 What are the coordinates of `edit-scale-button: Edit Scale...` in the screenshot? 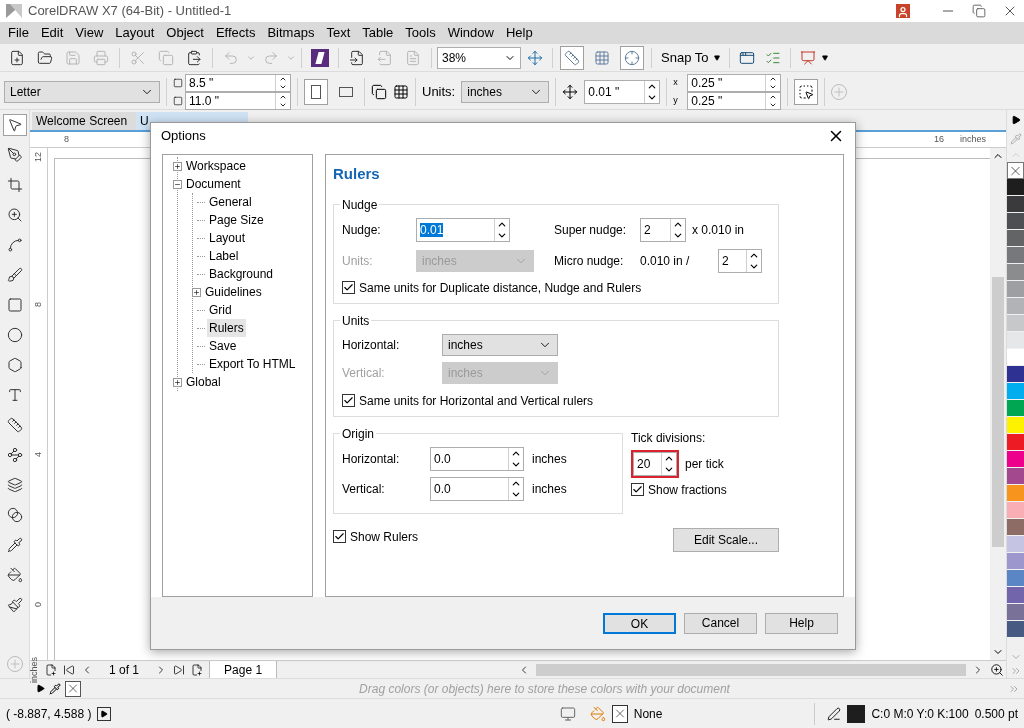 It's located at (726, 539).